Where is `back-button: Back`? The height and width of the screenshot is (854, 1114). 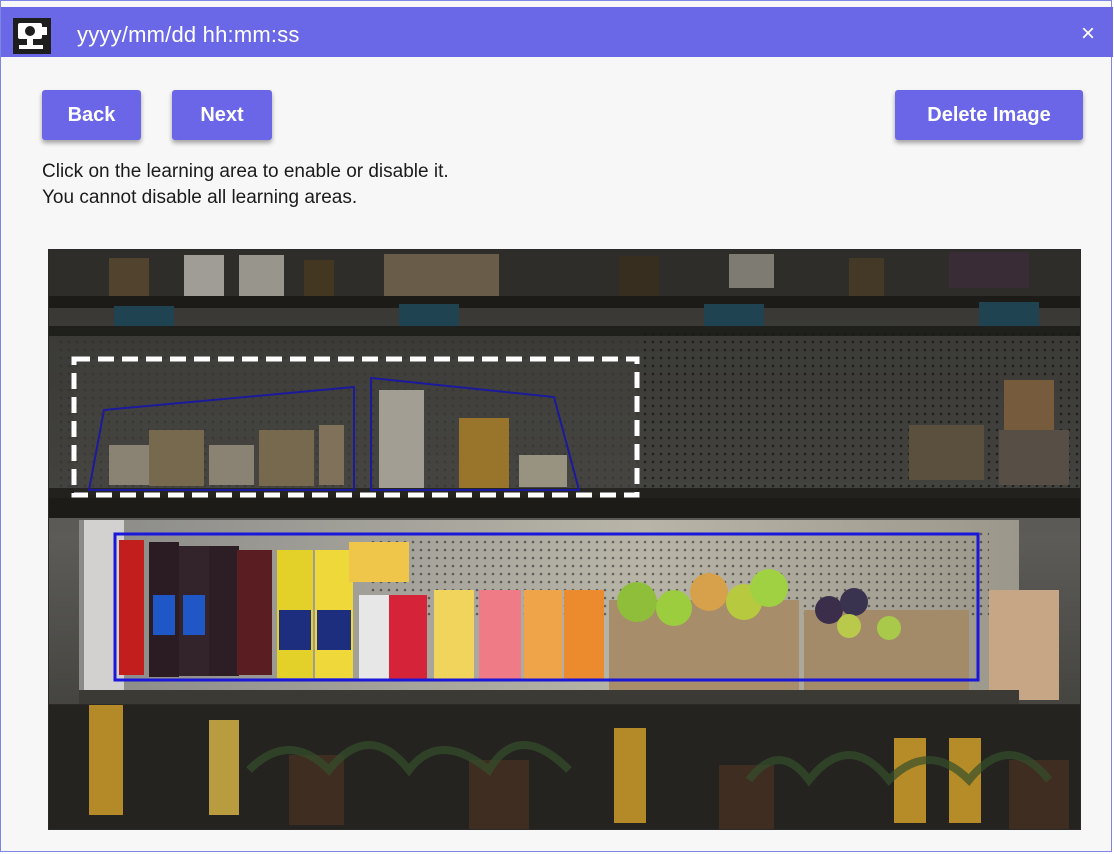 back-button: Back is located at coordinates (91, 115).